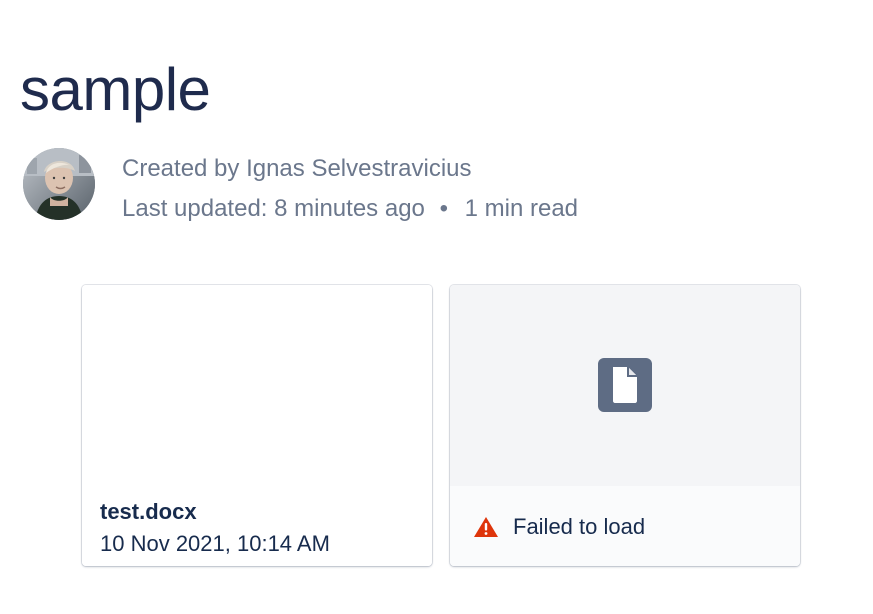 Image resolution: width=873 pixels, height=614 pixels. What do you see at coordinates (486, 527) in the screenshot?
I see `warning-icon` at bounding box center [486, 527].